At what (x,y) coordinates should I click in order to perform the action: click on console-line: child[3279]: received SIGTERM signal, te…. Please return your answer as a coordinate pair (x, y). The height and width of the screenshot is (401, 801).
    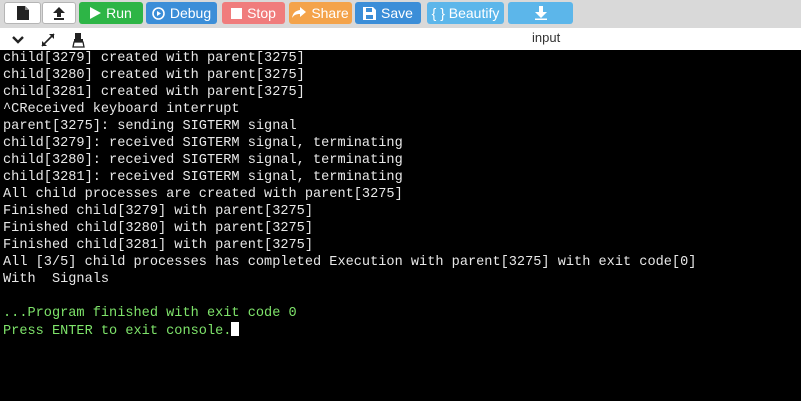
    Looking at the image, I should click on (203, 143).